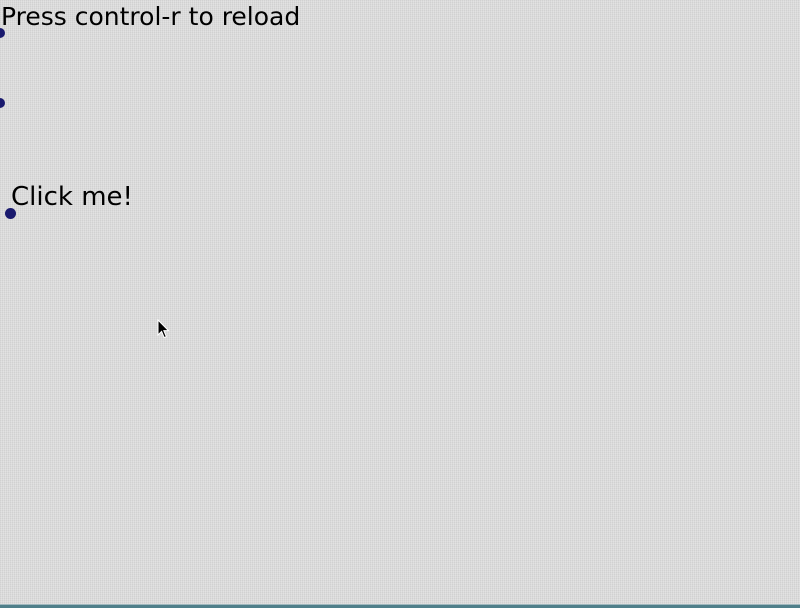 This screenshot has width=800, height=608. I want to click on reload-hint-text: Press control-r to reload, so click(151, 16).